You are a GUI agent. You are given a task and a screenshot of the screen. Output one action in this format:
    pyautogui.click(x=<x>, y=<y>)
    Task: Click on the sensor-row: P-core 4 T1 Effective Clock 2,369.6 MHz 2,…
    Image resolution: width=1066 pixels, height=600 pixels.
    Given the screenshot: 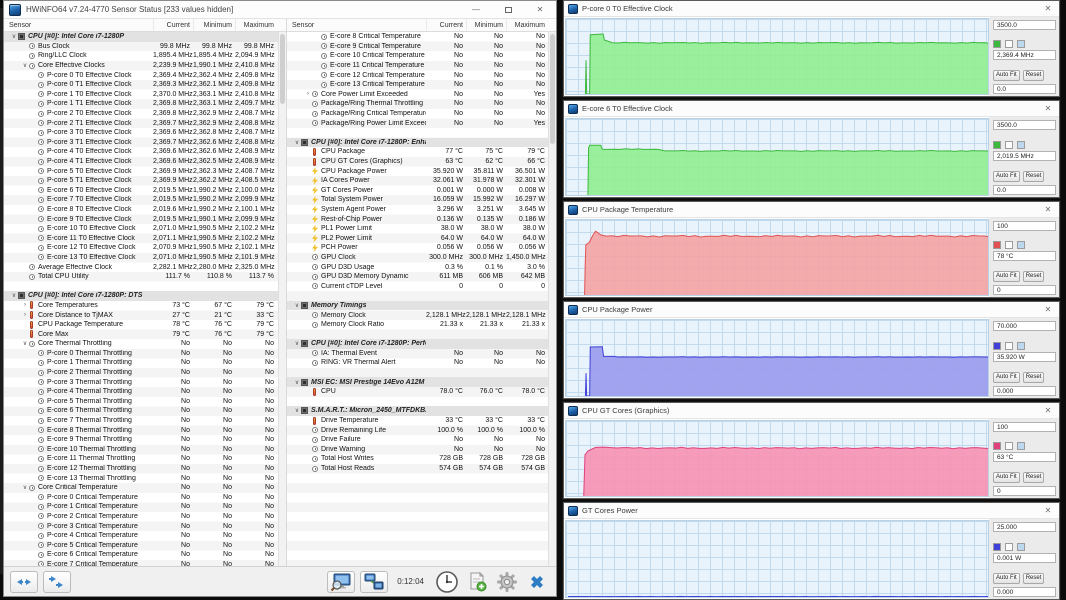 What is the action you would take?
    pyautogui.click(x=145, y=162)
    